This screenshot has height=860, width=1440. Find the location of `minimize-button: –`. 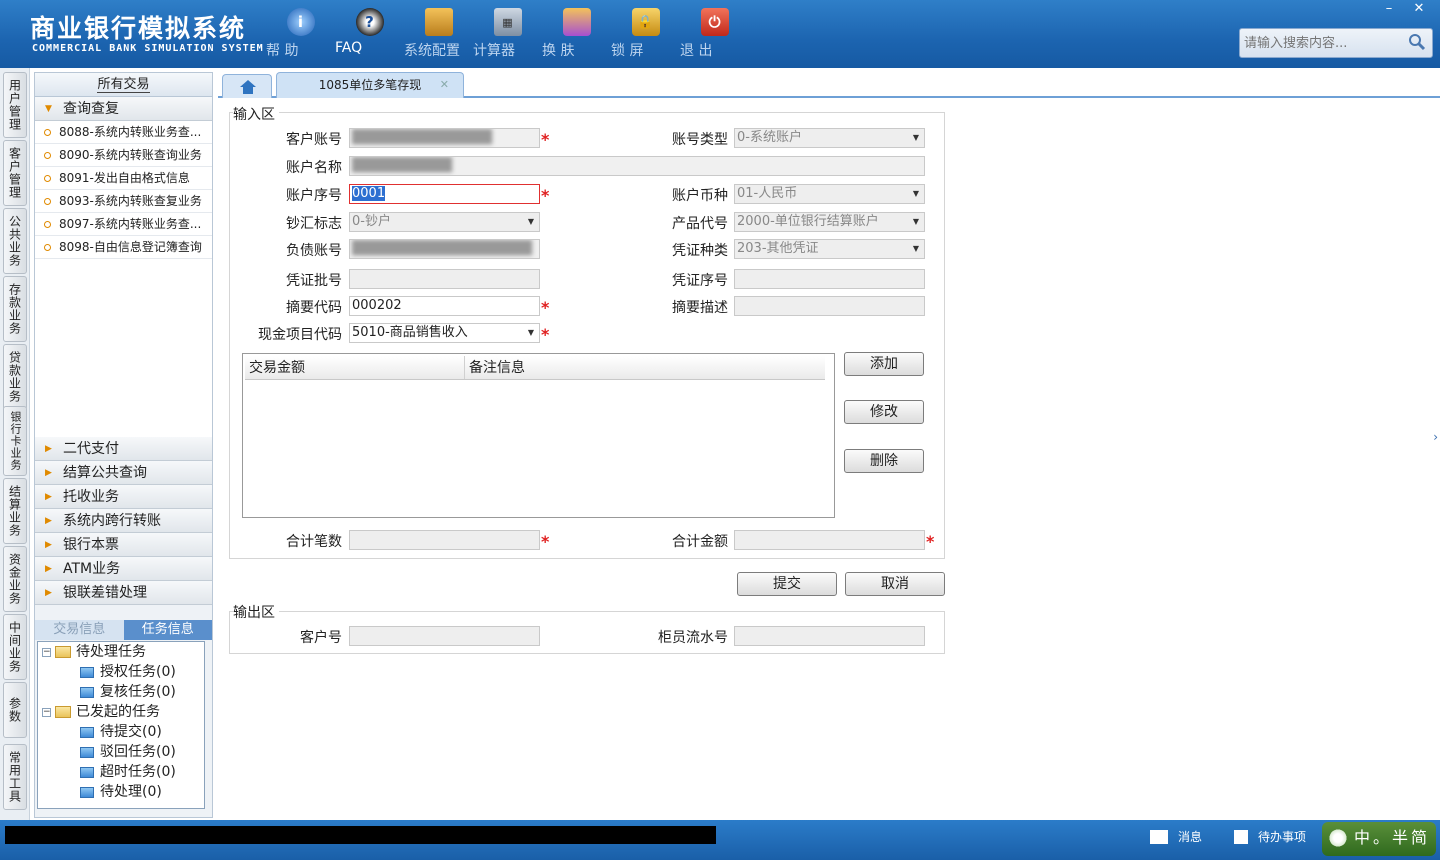

minimize-button: – is located at coordinates (1389, 9).